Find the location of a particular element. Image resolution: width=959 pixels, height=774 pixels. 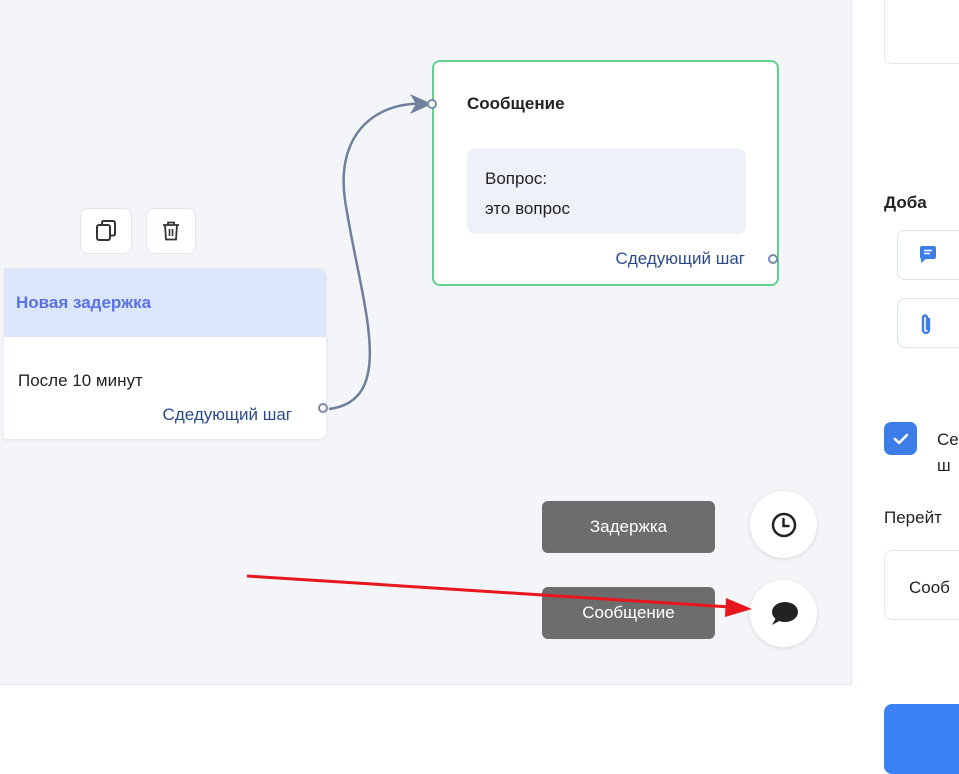

message-icon is located at coordinates (928, 254).